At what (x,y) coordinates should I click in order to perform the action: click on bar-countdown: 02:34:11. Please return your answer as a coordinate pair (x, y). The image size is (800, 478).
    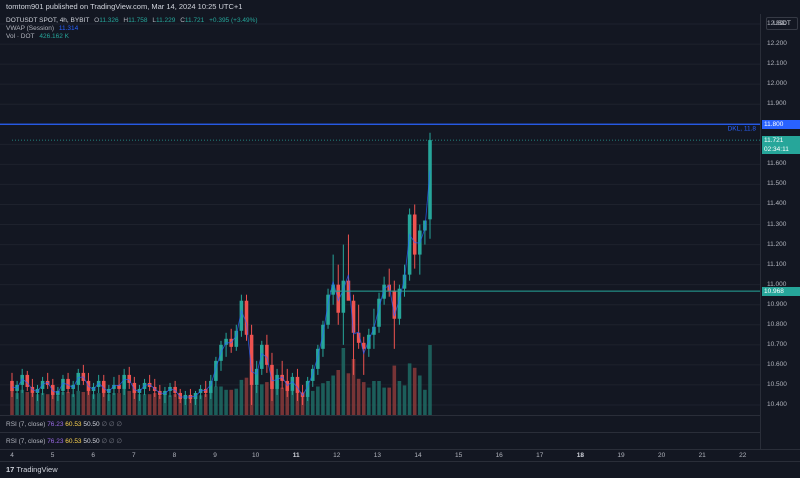
    Looking at the image, I should click on (776, 150).